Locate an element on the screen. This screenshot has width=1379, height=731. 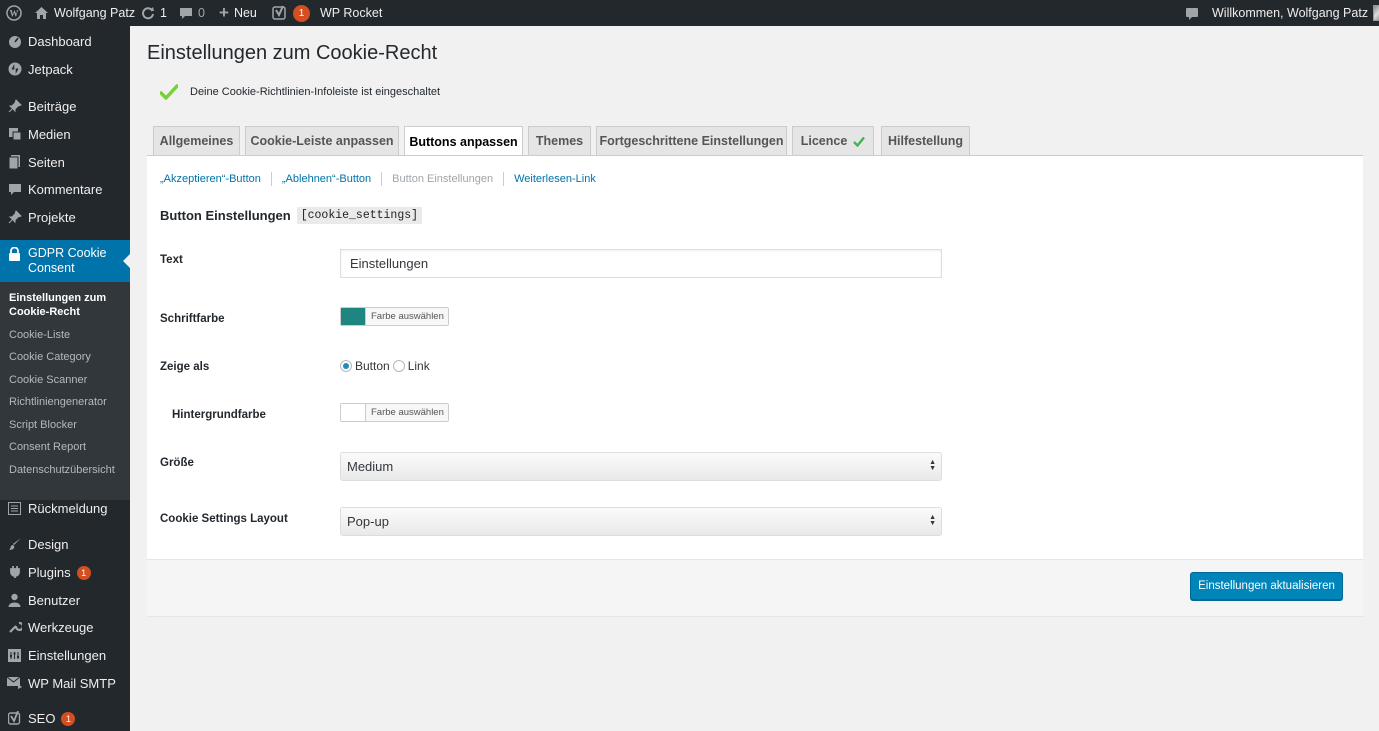
section-heading: Button Einstellungen [cookie_settings] is located at coordinates (291, 215).